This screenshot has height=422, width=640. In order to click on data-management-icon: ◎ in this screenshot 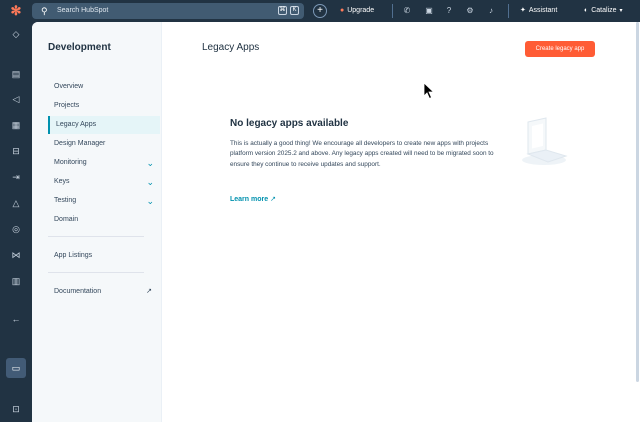, I will do `click(16, 229)`.